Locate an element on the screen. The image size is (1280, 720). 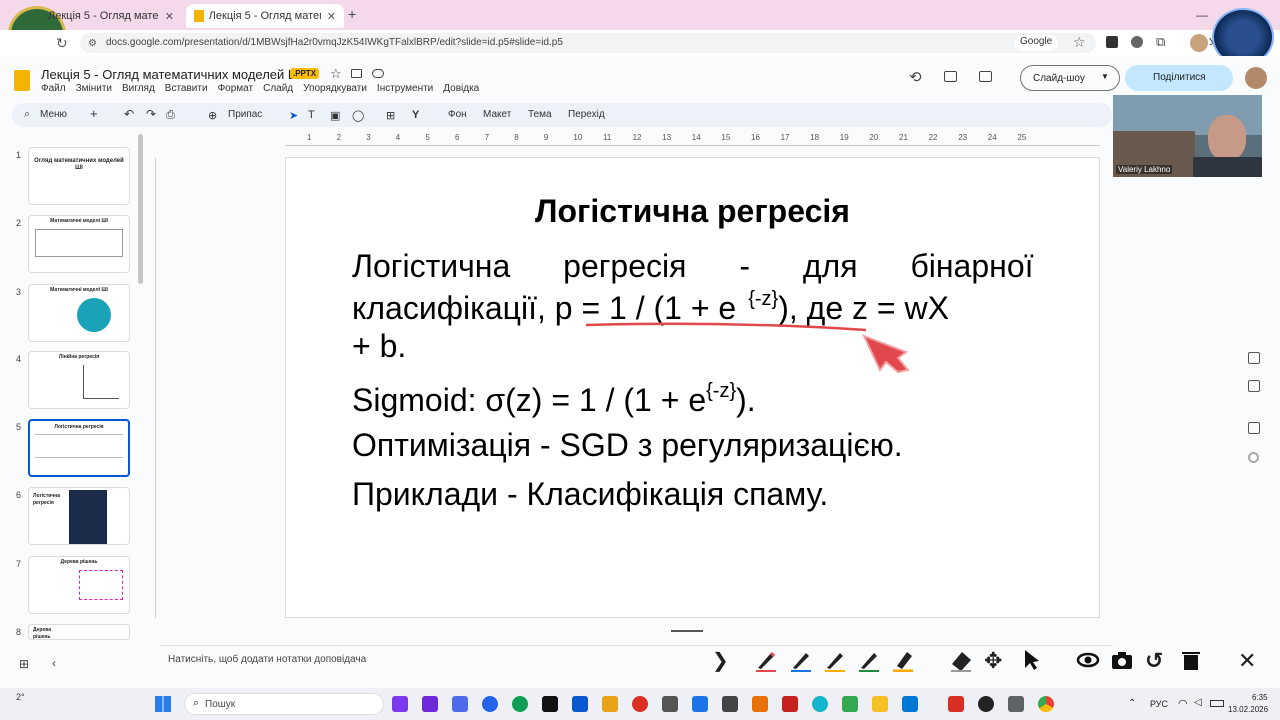
menu-help: Довідка is located at coordinates (461, 88).